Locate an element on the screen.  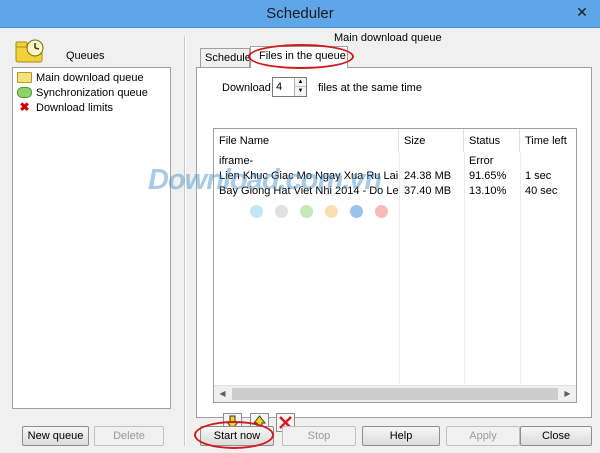
column-header-time-left: Time left is located at coordinates (548, 140).